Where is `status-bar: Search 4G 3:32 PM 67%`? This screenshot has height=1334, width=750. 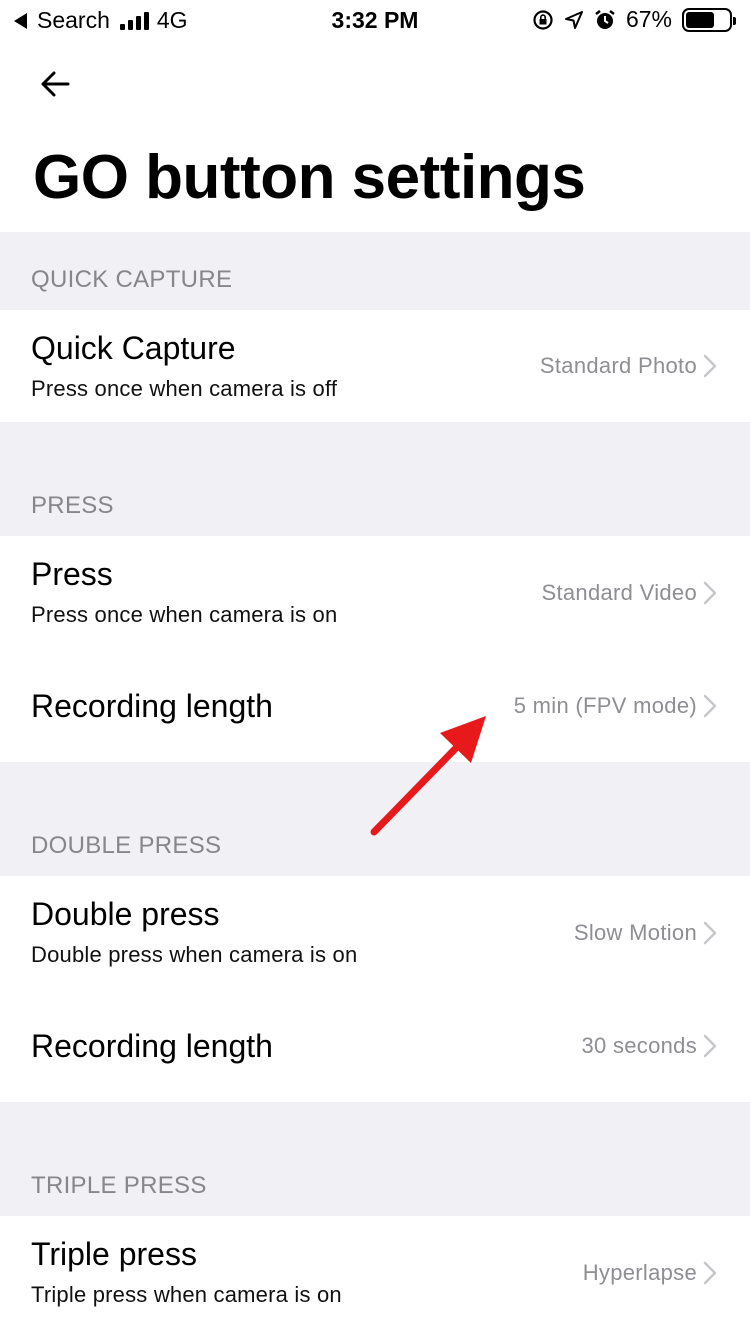 status-bar: Search 4G 3:32 PM 67% is located at coordinates (375, 20).